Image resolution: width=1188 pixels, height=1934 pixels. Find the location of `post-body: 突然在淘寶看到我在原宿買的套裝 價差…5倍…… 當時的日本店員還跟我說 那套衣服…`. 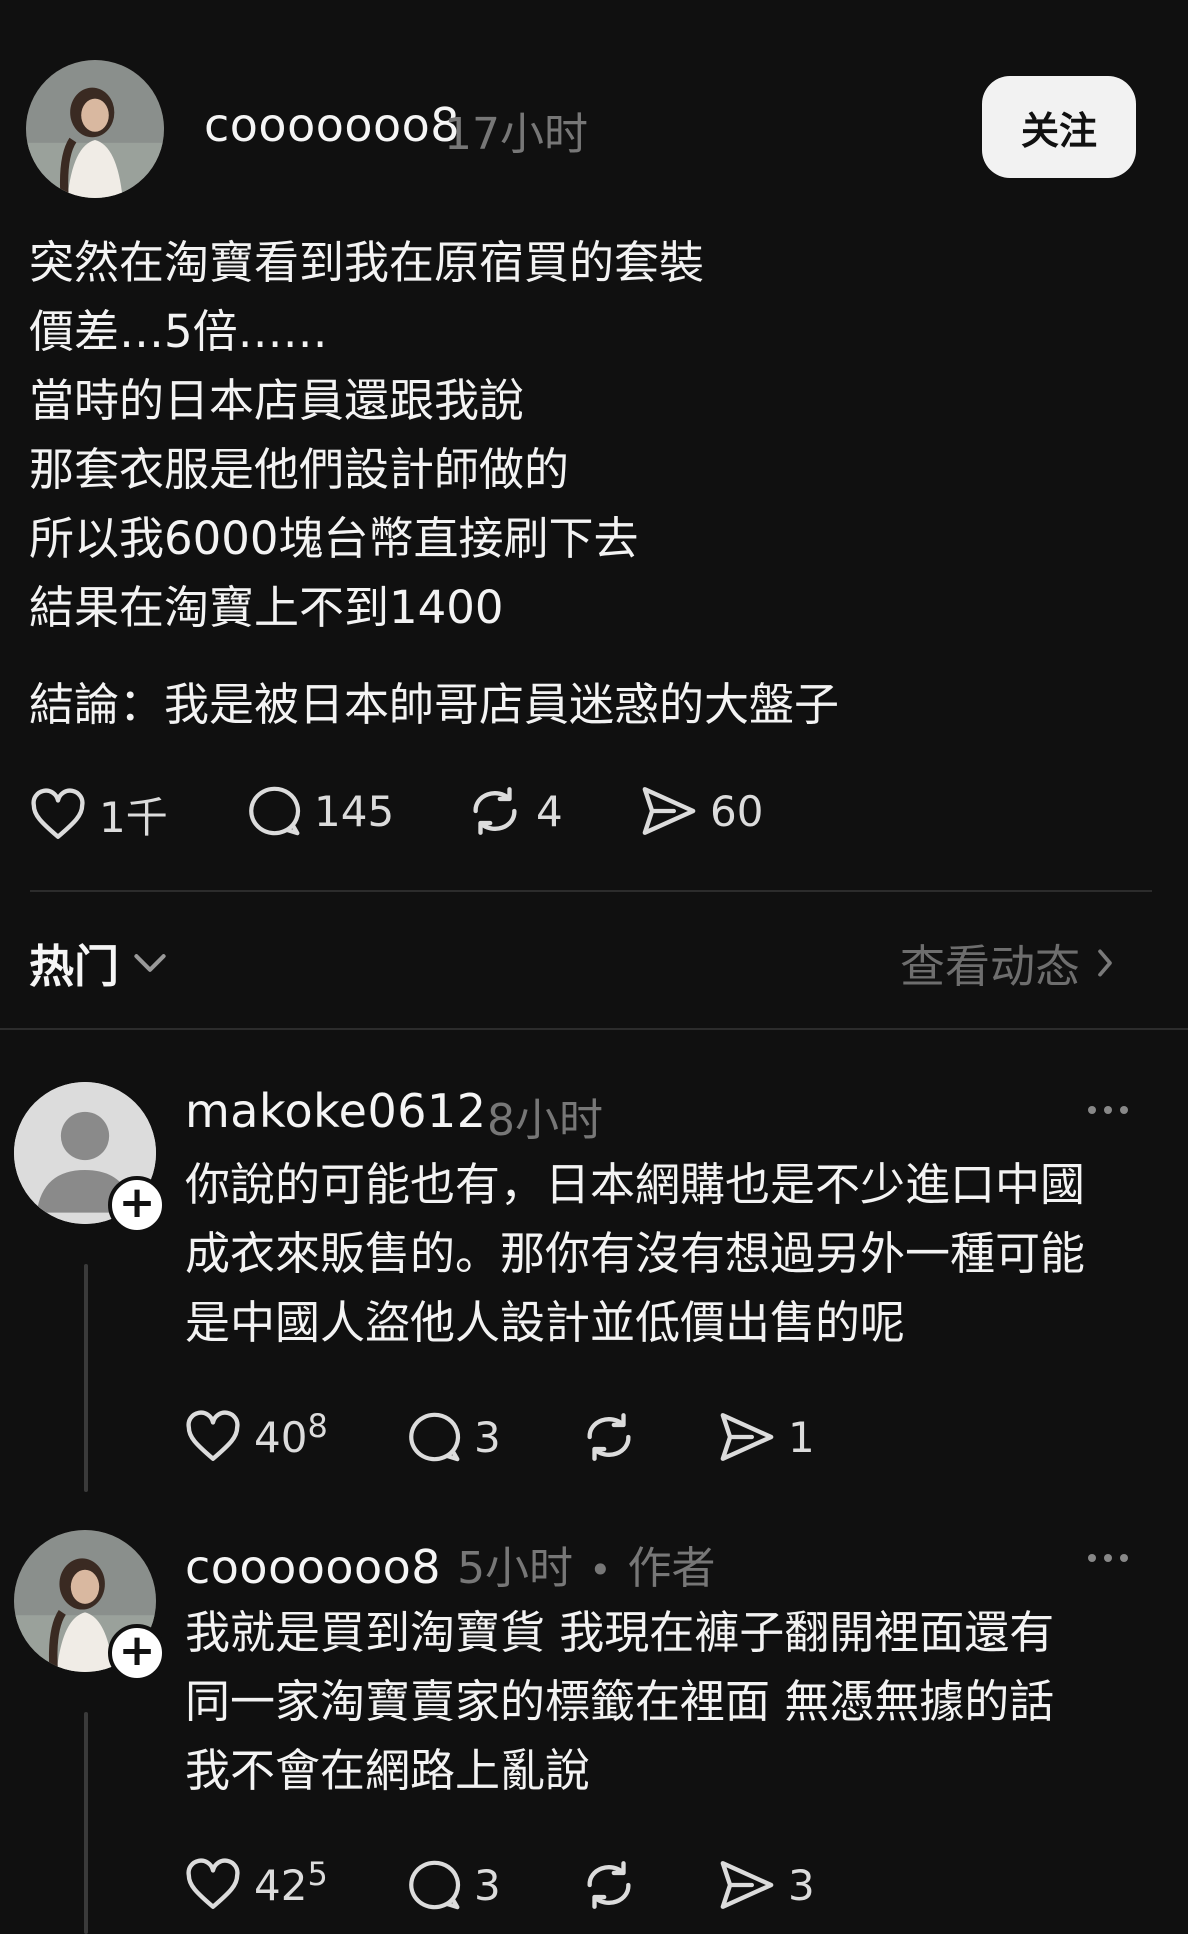

post-body: 突然在淘寶看到我在原宿買的套裝 價差…5倍…… 當時的日本店員還跟我說 那套衣服… is located at coordinates (366, 435).